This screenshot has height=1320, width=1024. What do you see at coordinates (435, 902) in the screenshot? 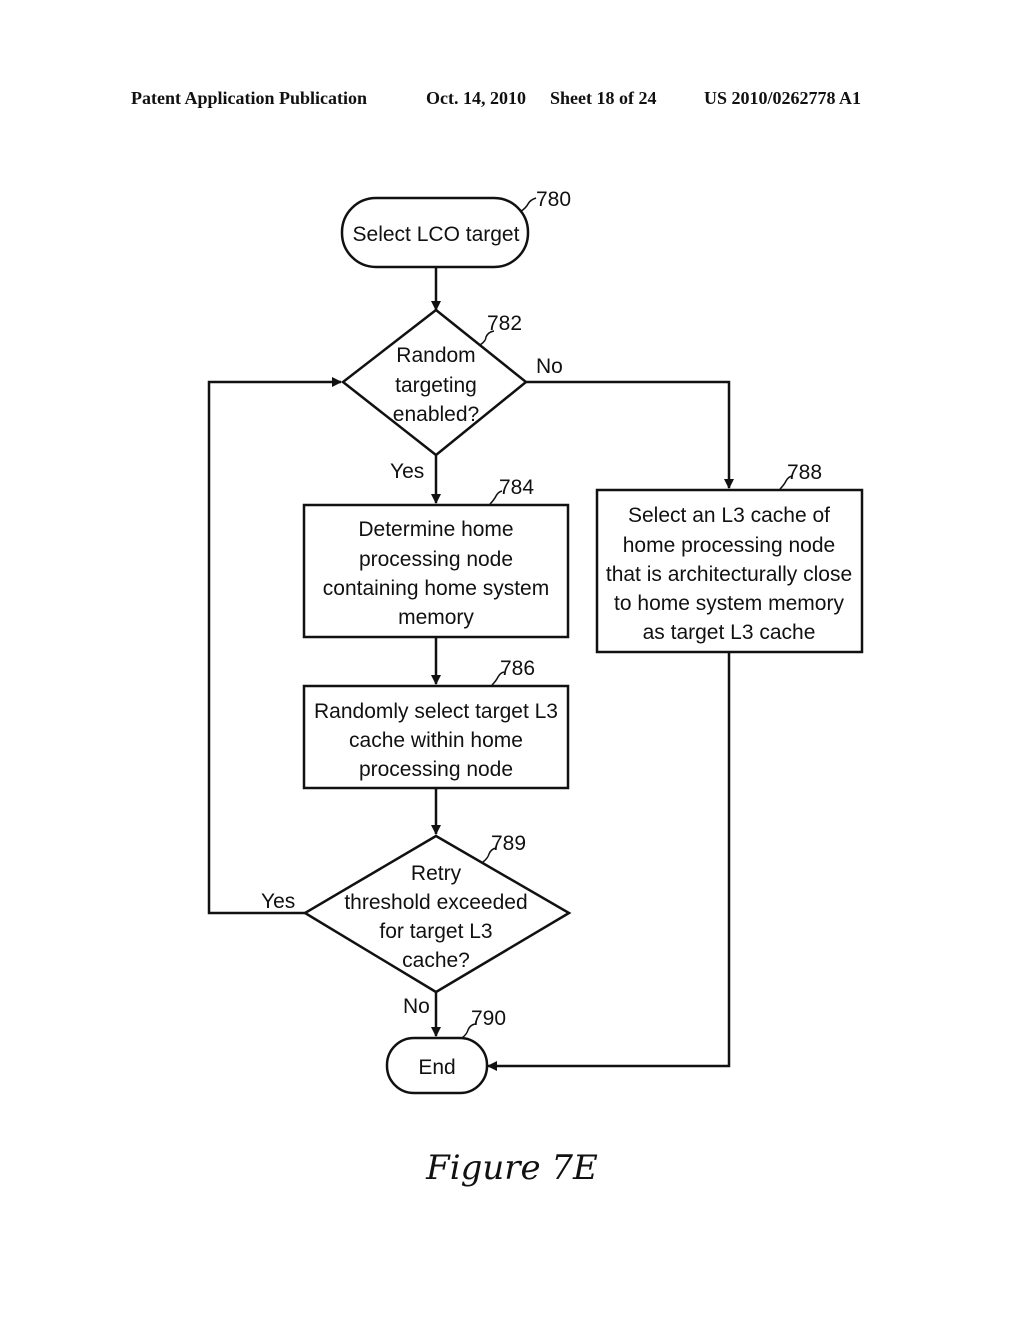
I see `node-789-line: threshold exceeded` at bounding box center [435, 902].